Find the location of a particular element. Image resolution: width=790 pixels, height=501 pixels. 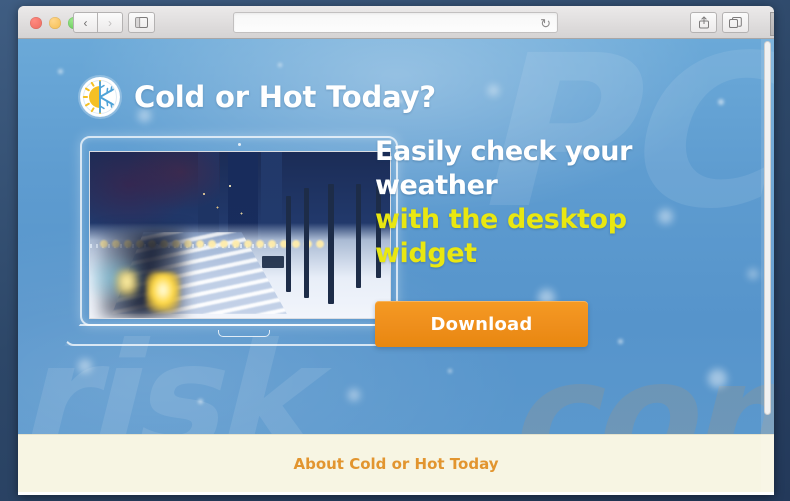

vertical-scrollbar is located at coordinates (767, 267).